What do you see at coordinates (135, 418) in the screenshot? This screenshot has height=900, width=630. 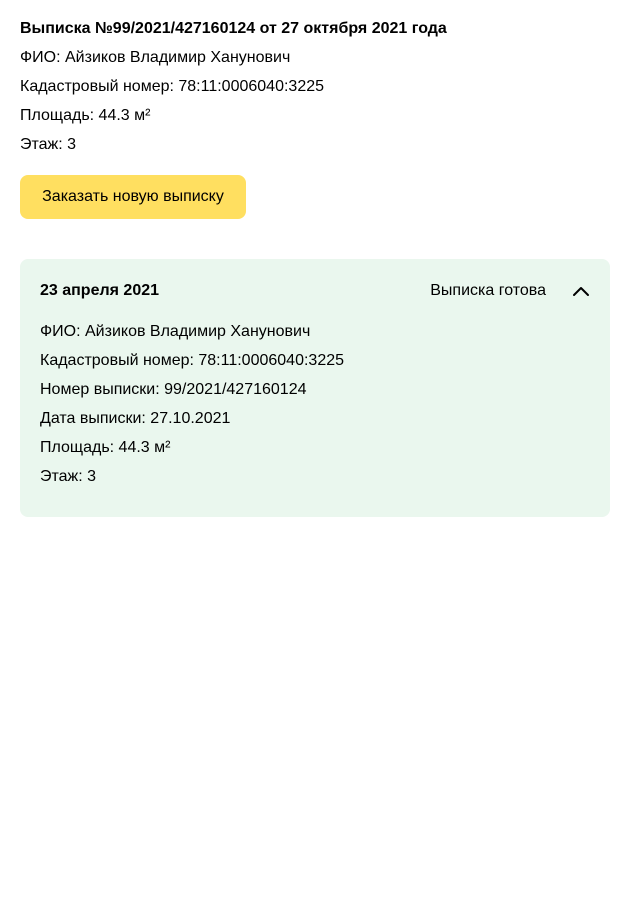 I see `record-statement-date: Дата выписки: 27.10.2021` at bounding box center [135, 418].